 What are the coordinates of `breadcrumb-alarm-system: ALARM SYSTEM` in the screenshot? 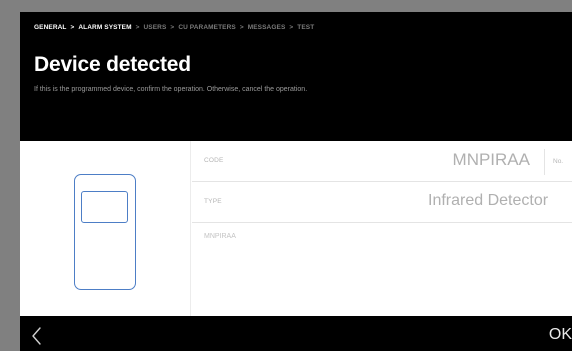 It's located at (104, 27).